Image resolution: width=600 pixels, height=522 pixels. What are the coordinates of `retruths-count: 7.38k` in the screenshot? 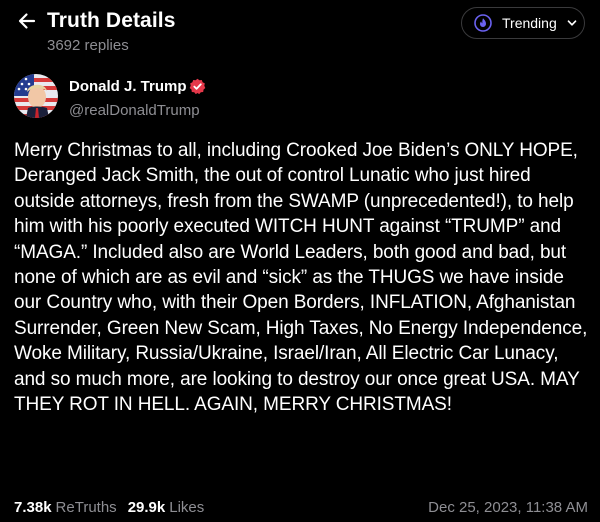 It's located at (33, 507).